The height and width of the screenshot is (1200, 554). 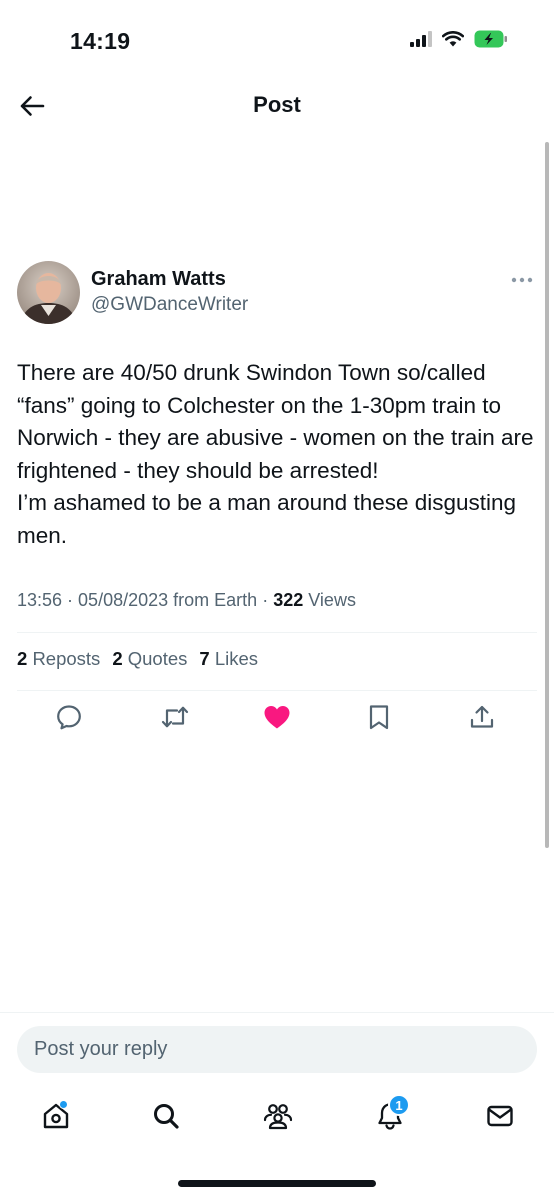 I want to click on messages-icon, so click(x=500, y=1118).